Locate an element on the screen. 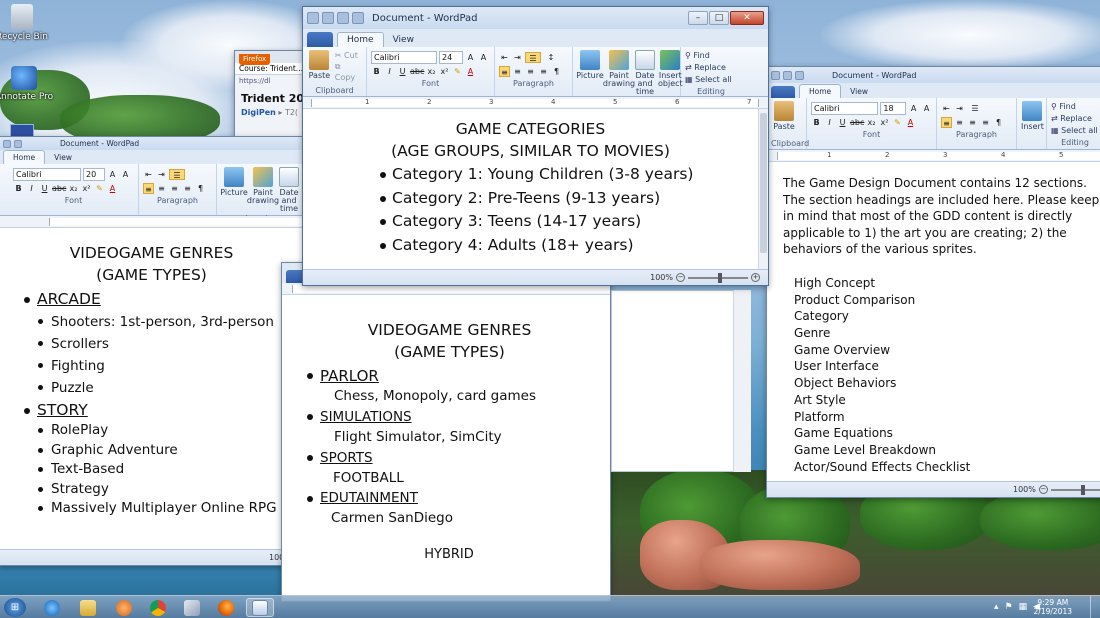 The height and width of the screenshot is (618, 1100). flag-icon: ⚑ is located at coordinates (1009, 607).